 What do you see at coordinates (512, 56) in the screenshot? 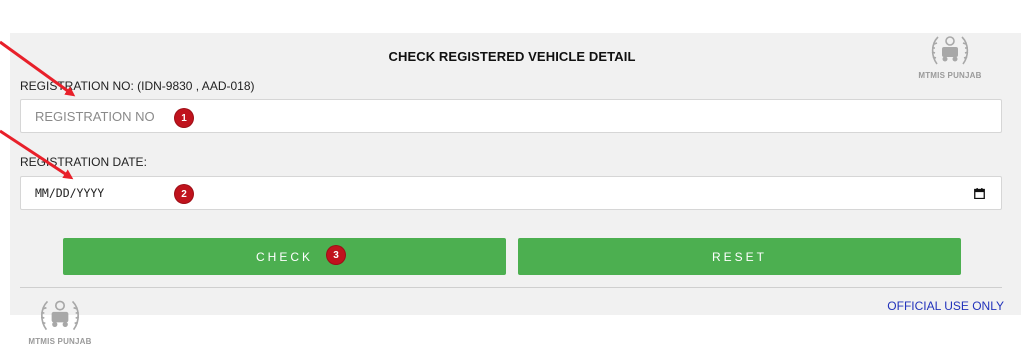
I see `page-title: CHECK REGISTERED VEHICLE DETAIL` at bounding box center [512, 56].